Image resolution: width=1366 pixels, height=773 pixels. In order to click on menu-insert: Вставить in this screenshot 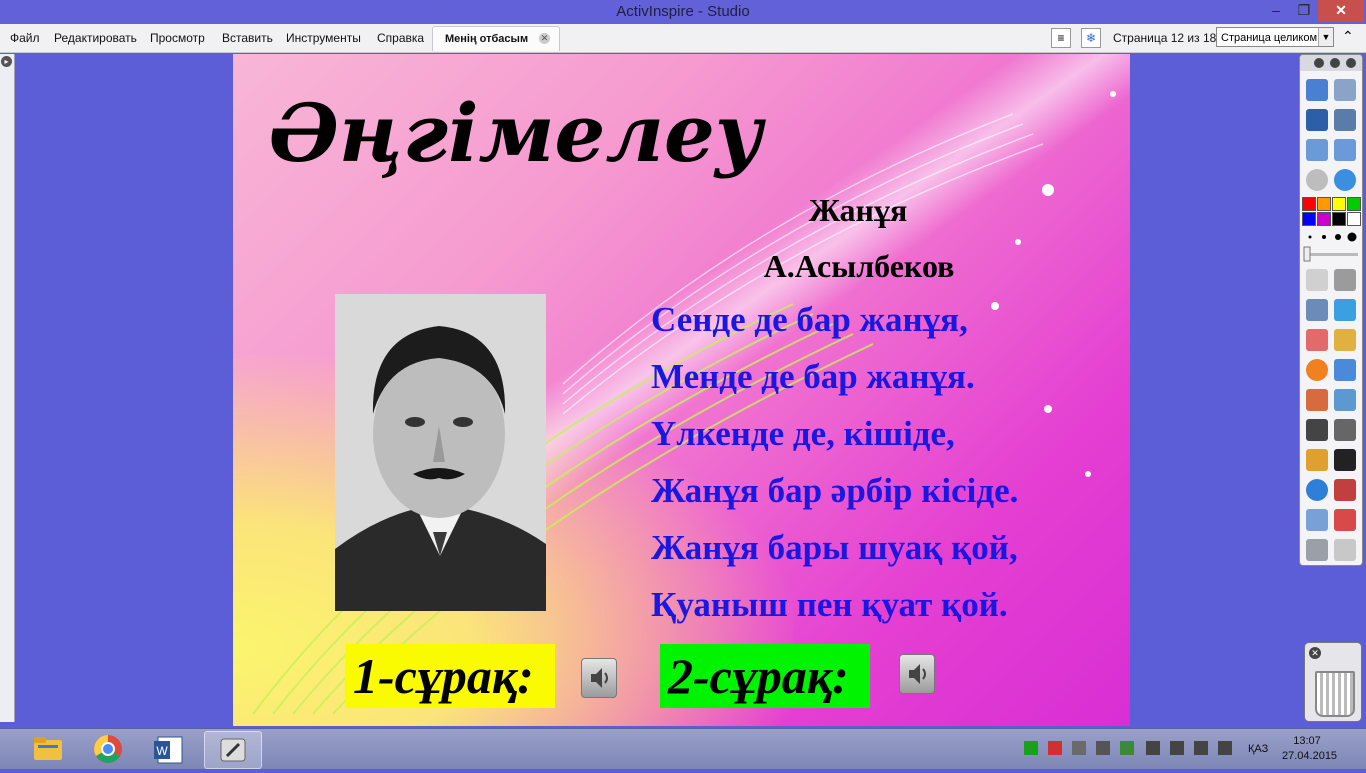, I will do `click(247, 38)`.